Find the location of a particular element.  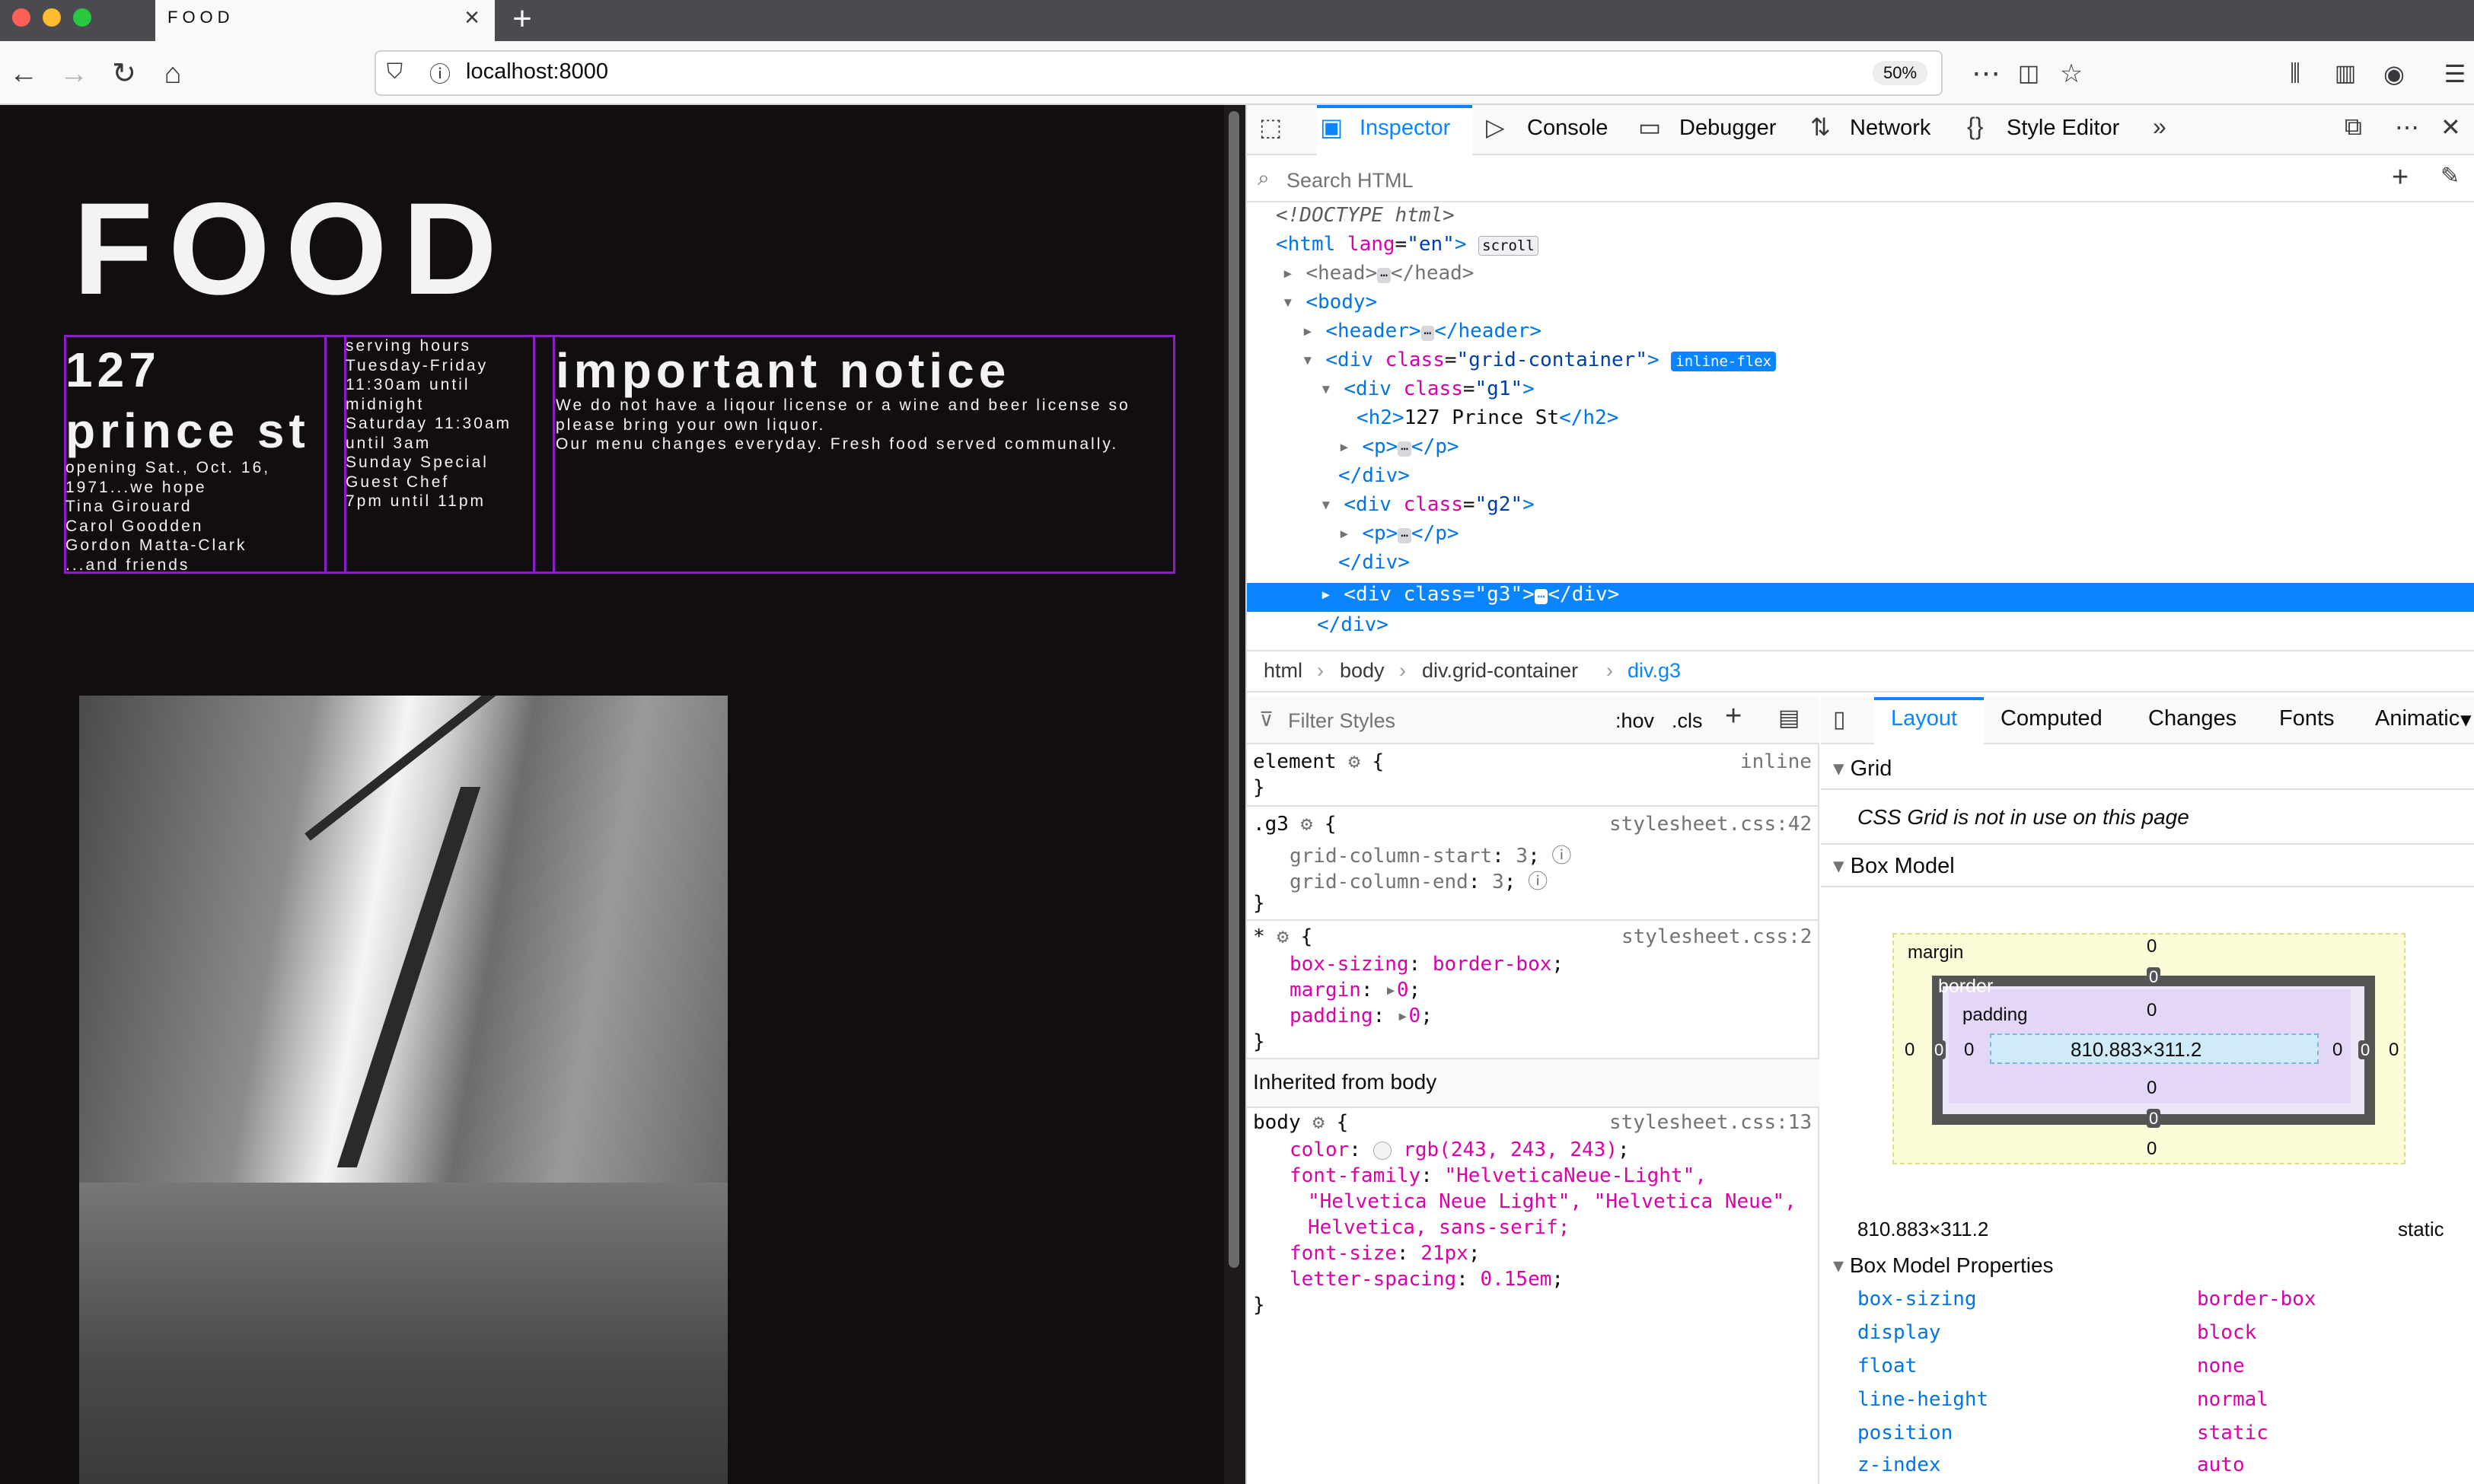

toggle-sidebar-icon: ▯ is located at coordinates (1839, 720).